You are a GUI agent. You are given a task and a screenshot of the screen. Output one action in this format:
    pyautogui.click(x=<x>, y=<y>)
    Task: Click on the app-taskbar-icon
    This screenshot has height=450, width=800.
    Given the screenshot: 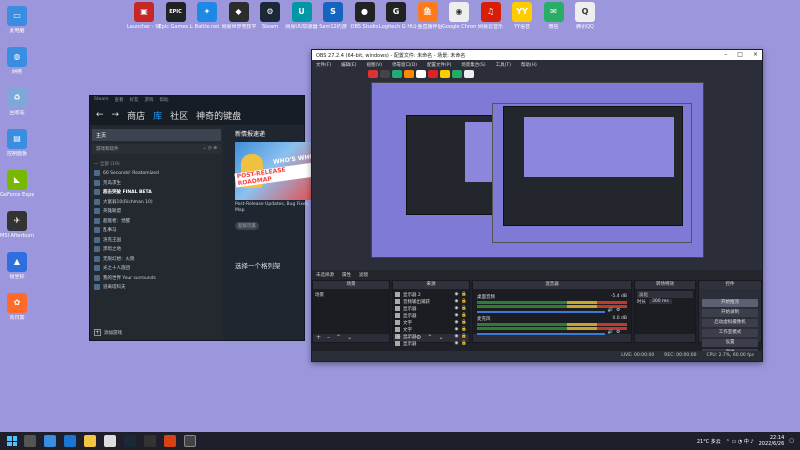 What is the action you would take?
    pyautogui.click(x=170, y=441)
    